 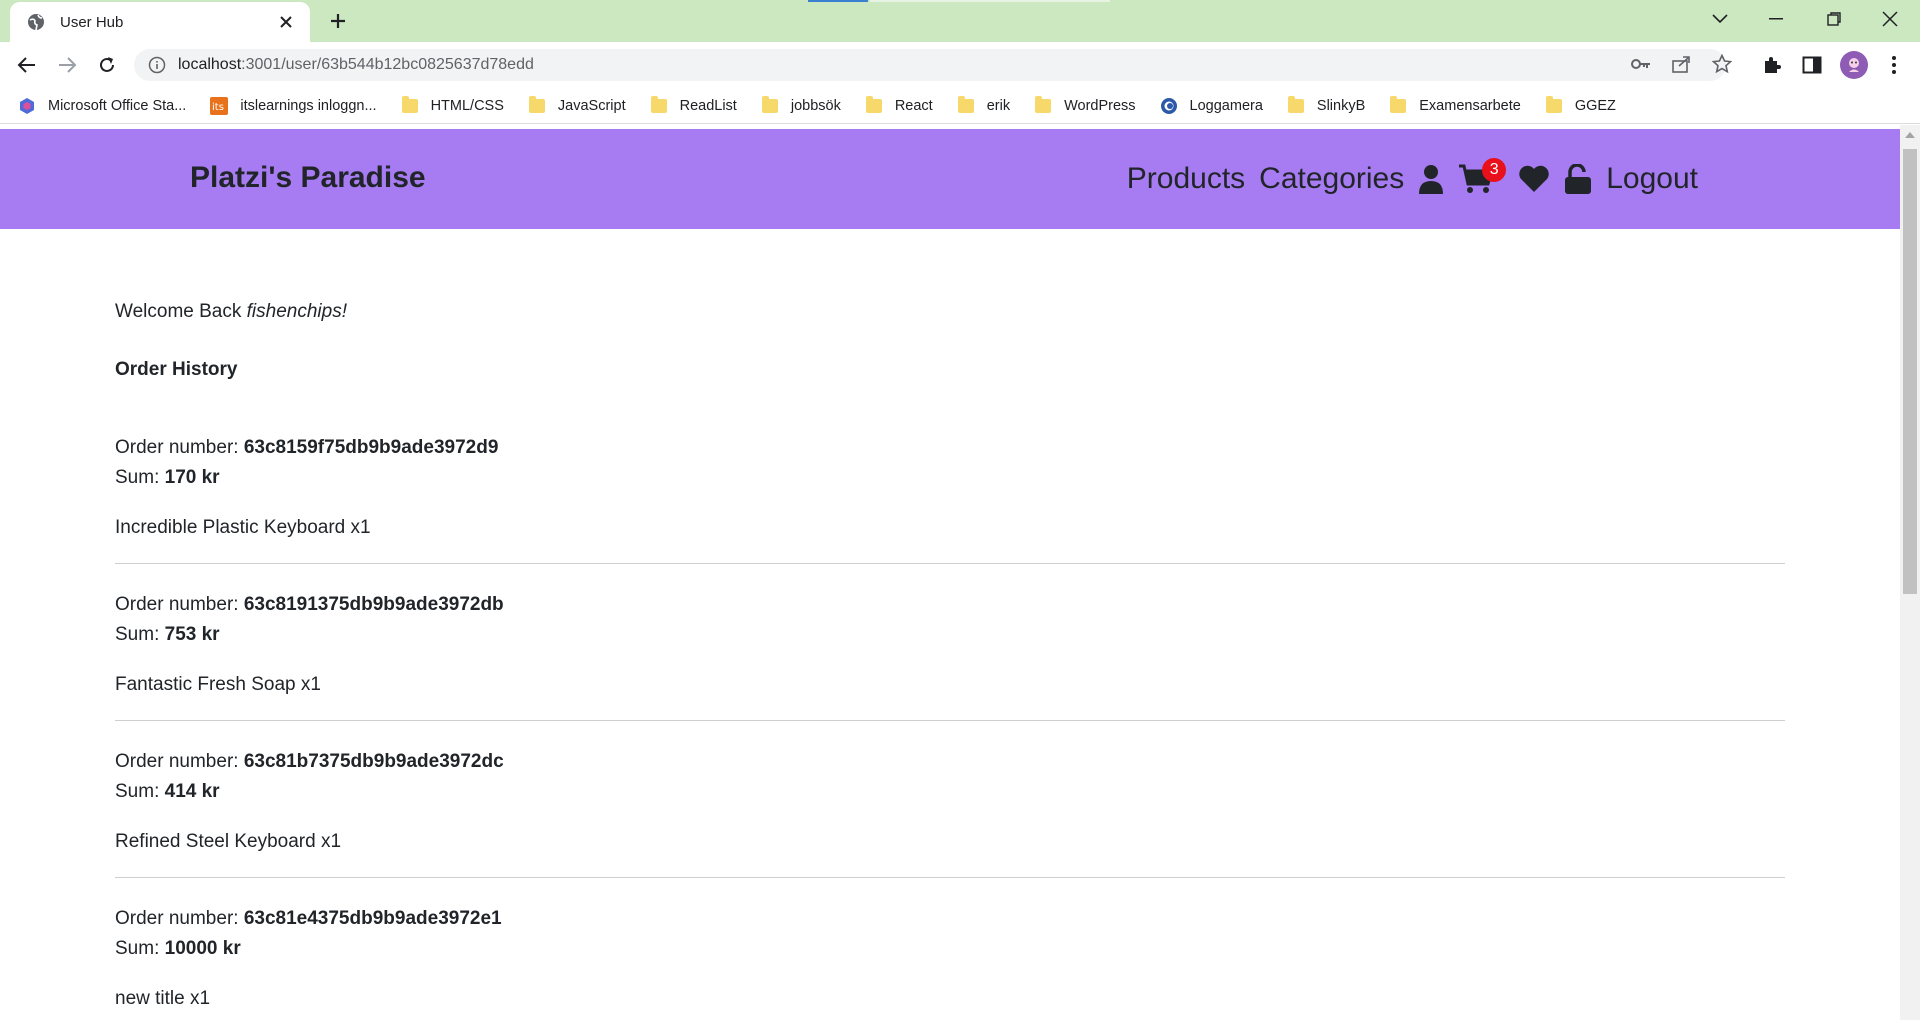 What do you see at coordinates (192, 634) in the screenshot?
I see `order-sum: 753 kr` at bounding box center [192, 634].